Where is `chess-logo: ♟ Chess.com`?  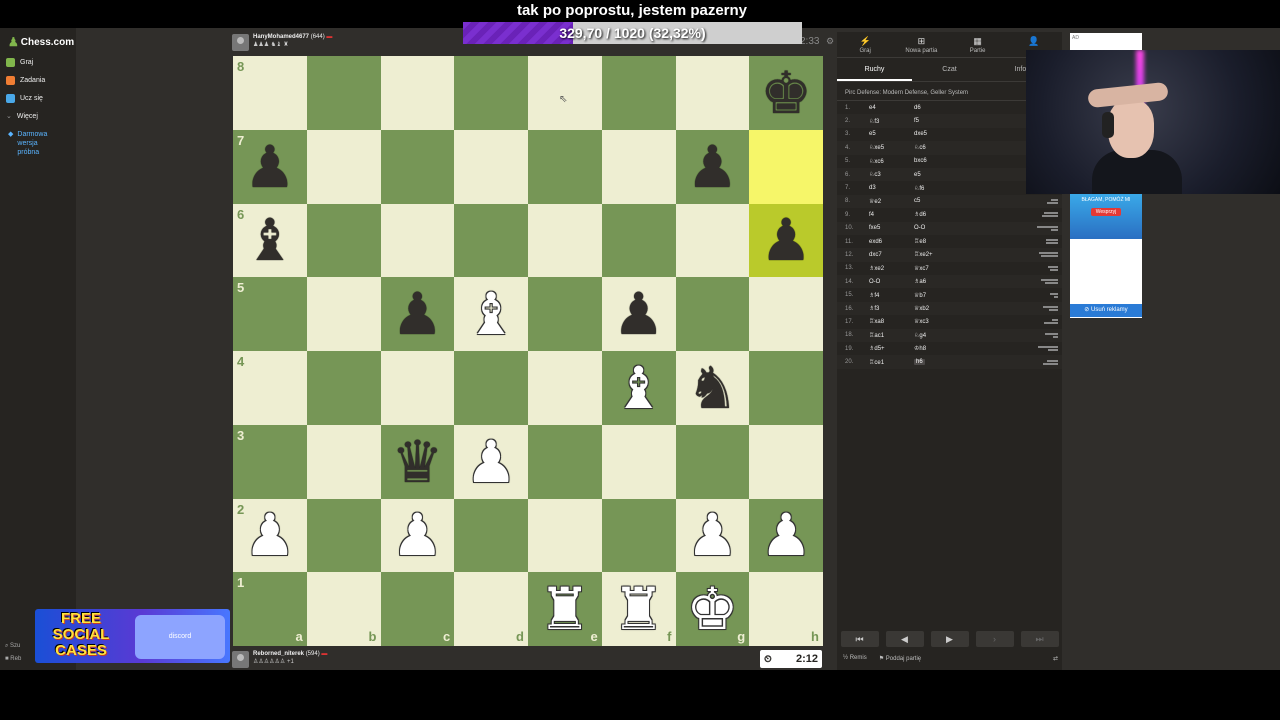 chess-logo: ♟ Chess.com is located at coordinates (41, 42).